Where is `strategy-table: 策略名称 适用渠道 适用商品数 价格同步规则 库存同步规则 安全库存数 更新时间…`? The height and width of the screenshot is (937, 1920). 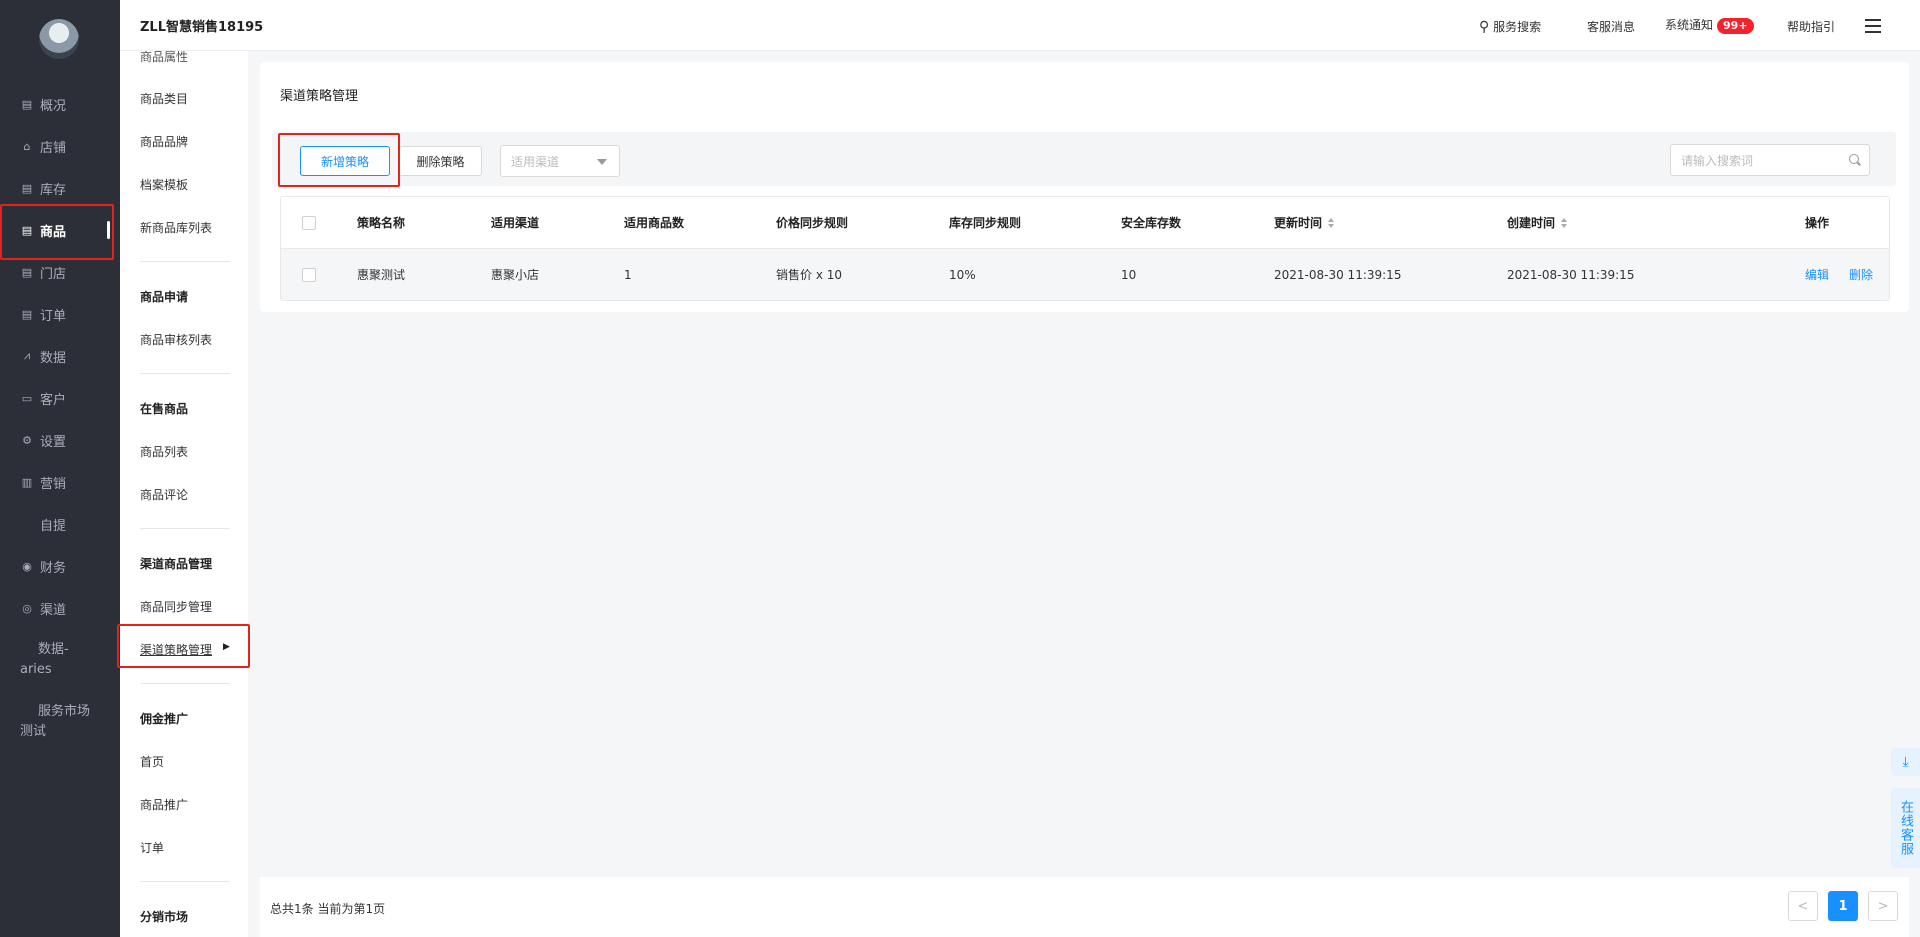
strategy-table: 策略名称 适用渠道 适用商品数 价格同步规则 库存同步规则 安全库存数 更新时间… is located at coordinates (1085, 248).